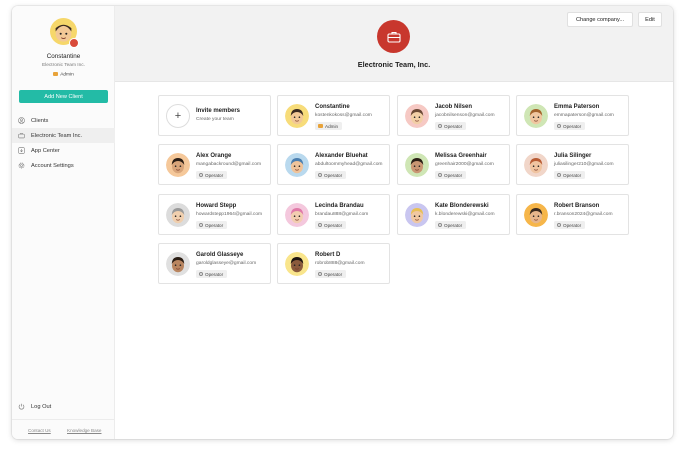  What do you see at coordinates (343, 115) in the screenshot?
I see `member-email: kostenkokoss@gmail.com` at bounding box center [343, 115].